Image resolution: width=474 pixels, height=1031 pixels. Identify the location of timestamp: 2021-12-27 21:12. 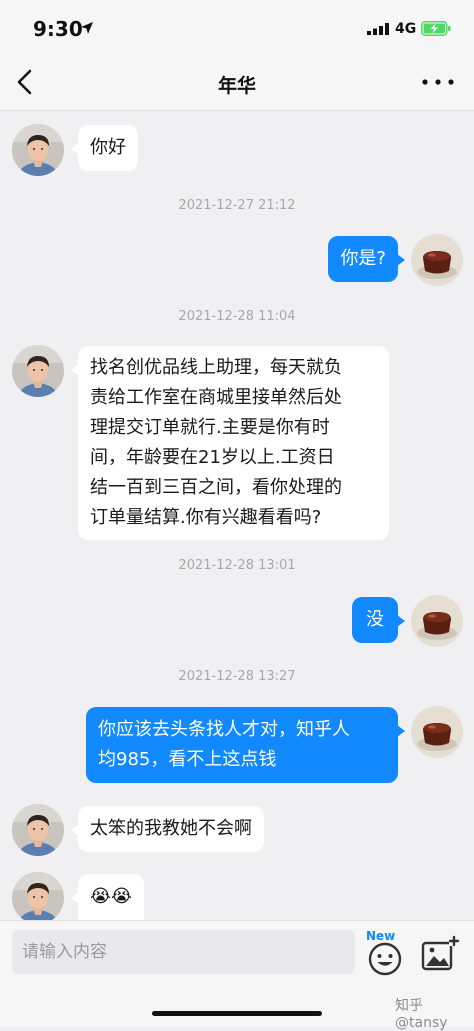
(237, 205).